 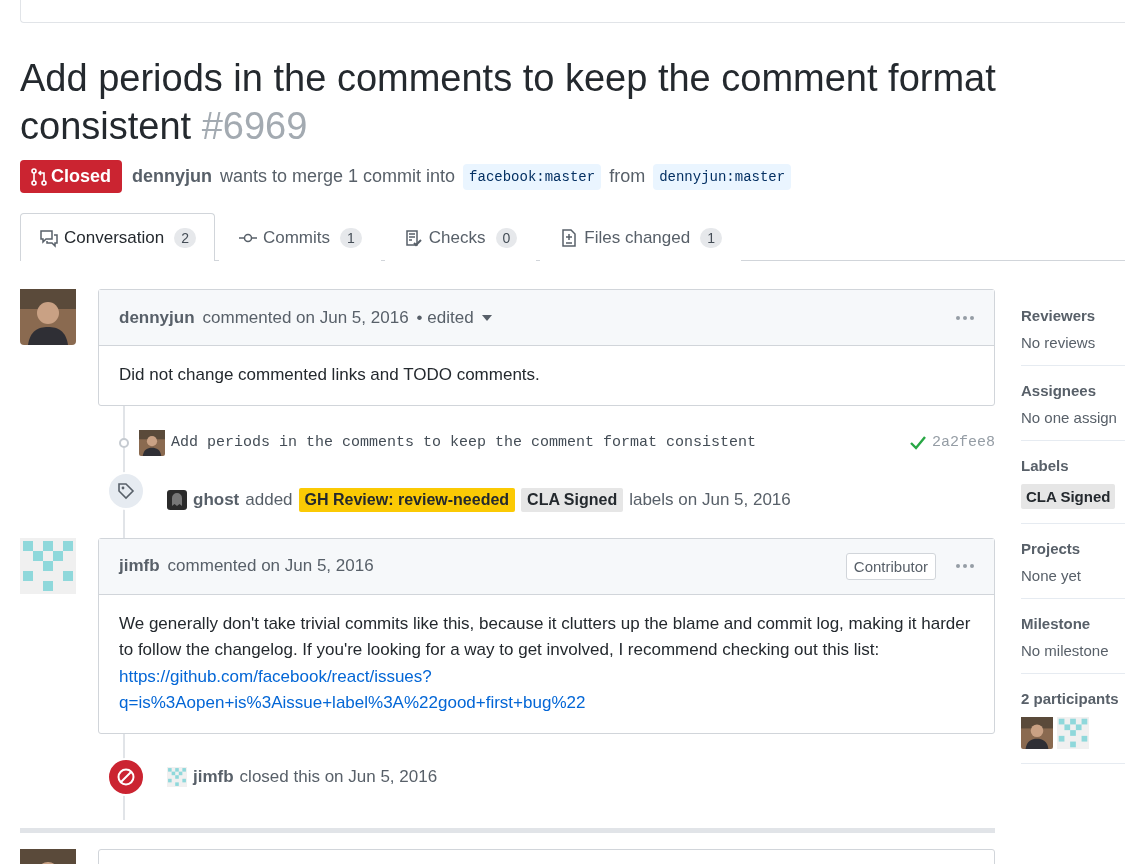 I want to click on commit-message: Add periods in the comments to keep the comment format consistent, so click(x=464, y=442).